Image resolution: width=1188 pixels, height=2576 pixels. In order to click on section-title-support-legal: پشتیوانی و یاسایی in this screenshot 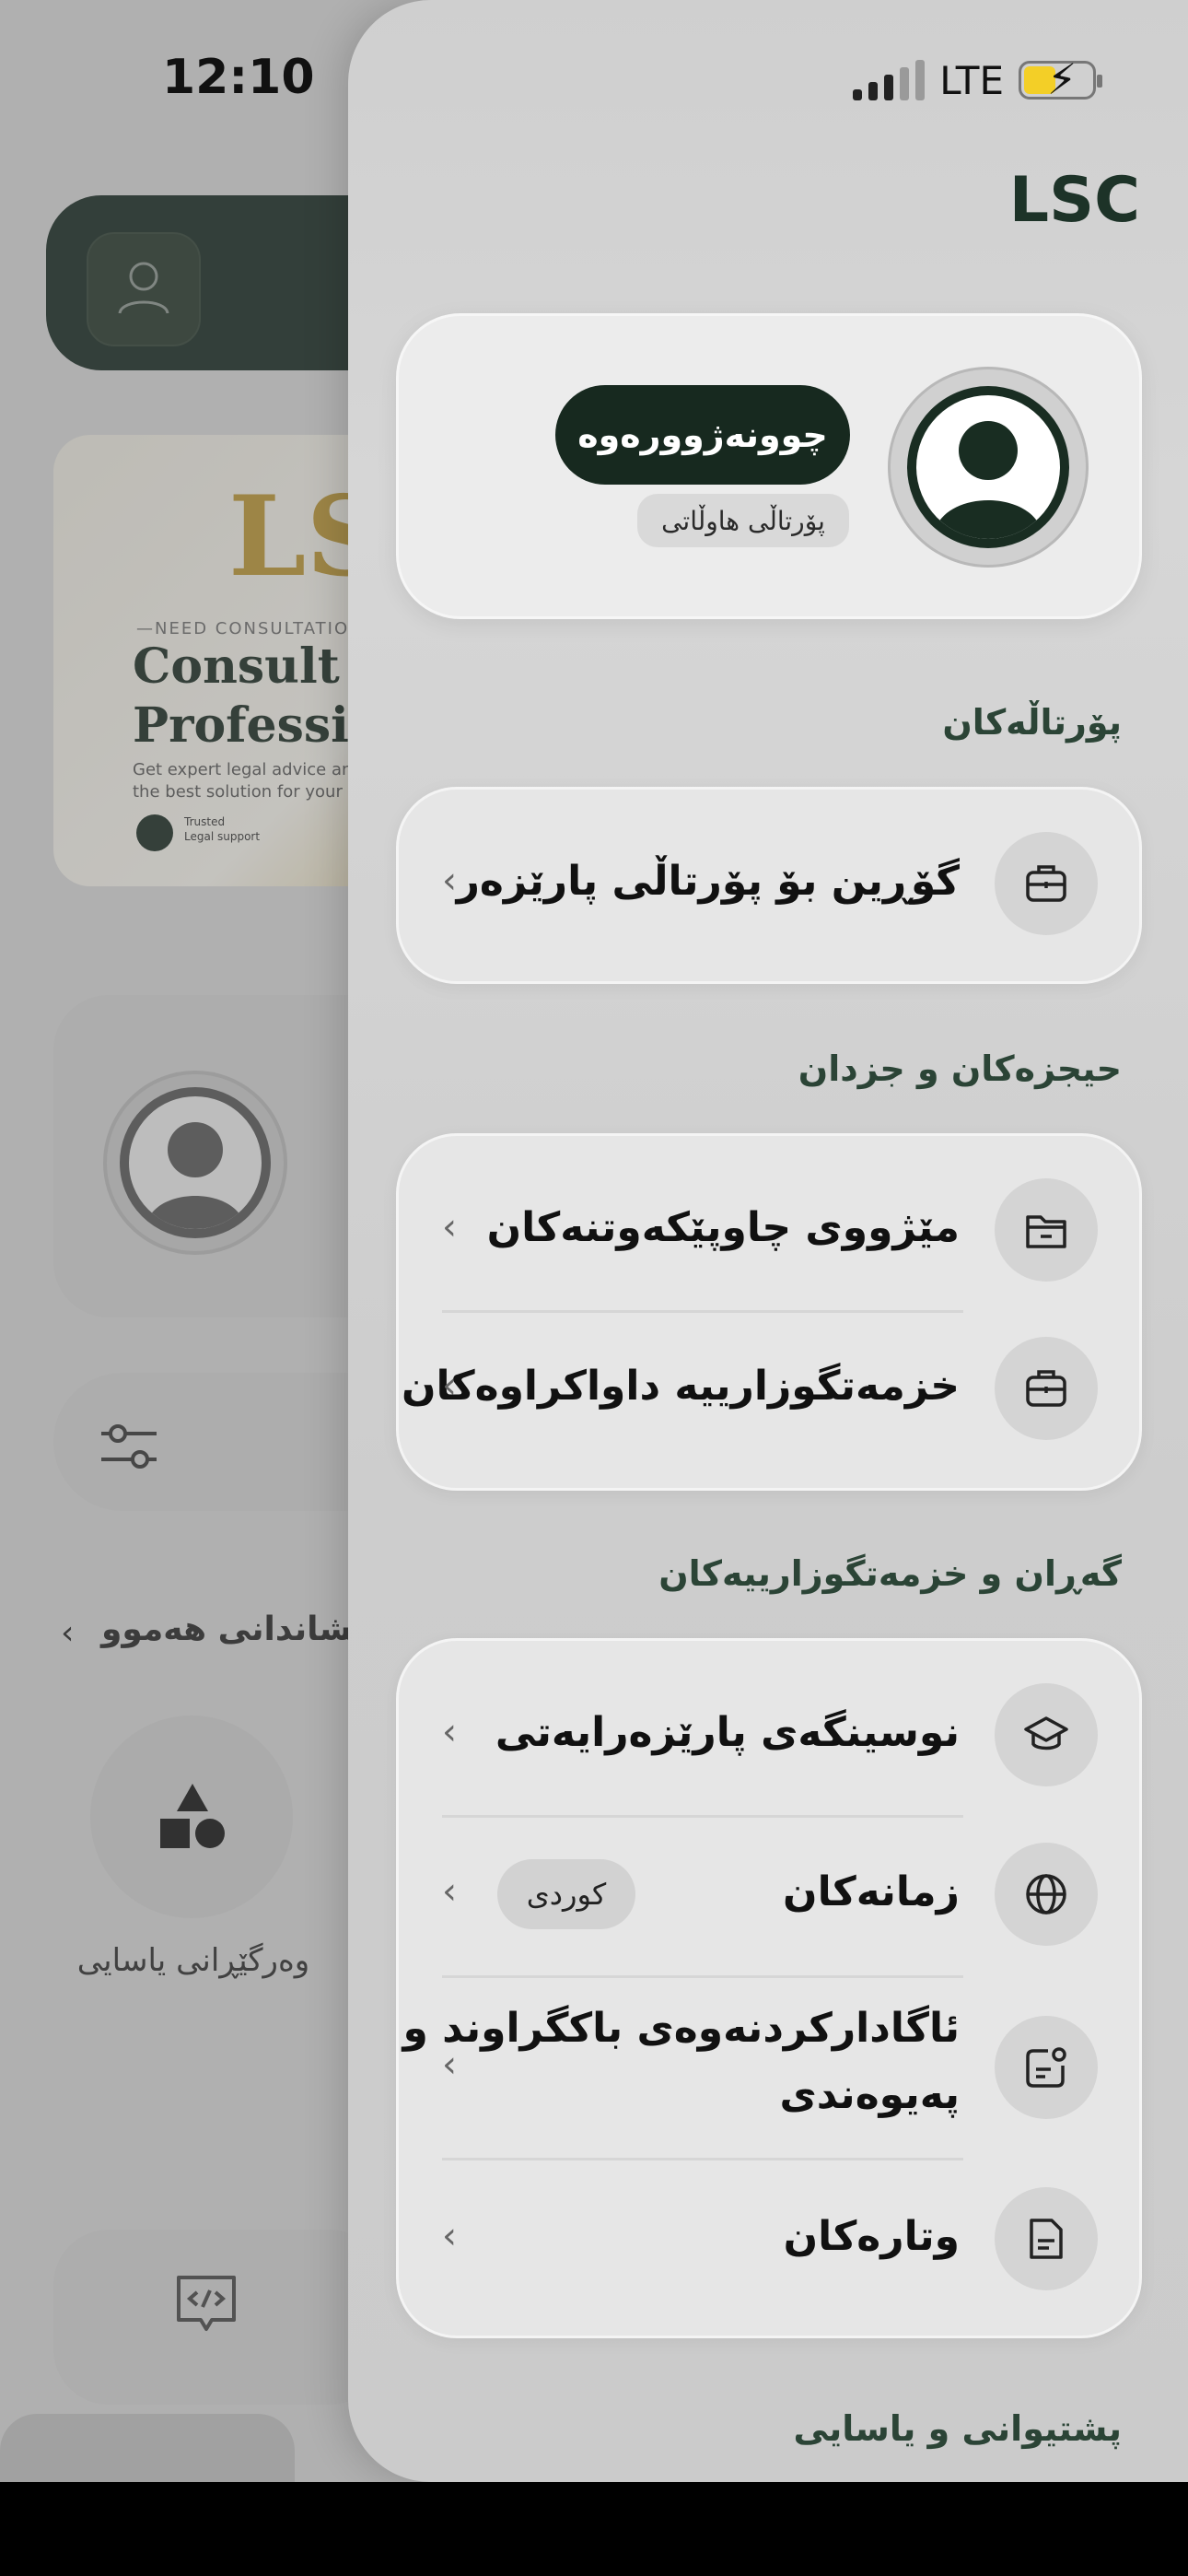, I will do `click(958, 2428)`.